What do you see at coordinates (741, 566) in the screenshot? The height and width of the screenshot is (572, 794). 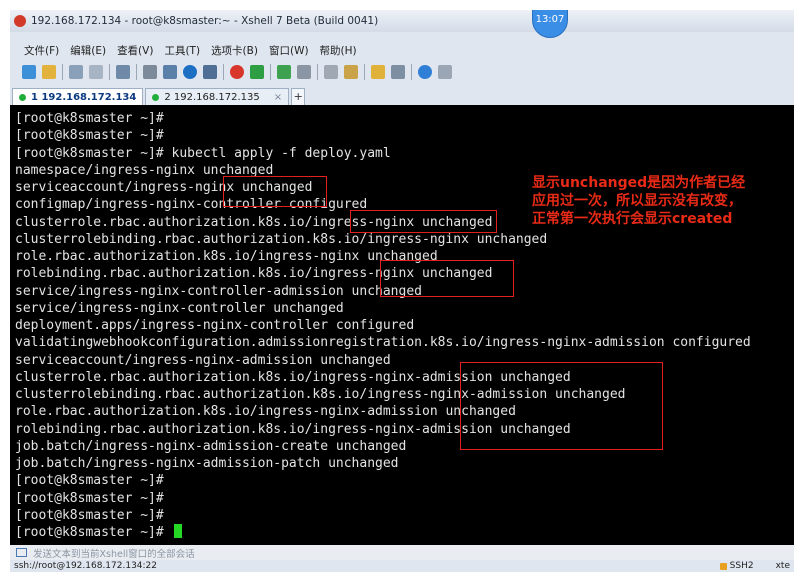 I see `protocol-label: SSH2` at bounding box center [741, 566].